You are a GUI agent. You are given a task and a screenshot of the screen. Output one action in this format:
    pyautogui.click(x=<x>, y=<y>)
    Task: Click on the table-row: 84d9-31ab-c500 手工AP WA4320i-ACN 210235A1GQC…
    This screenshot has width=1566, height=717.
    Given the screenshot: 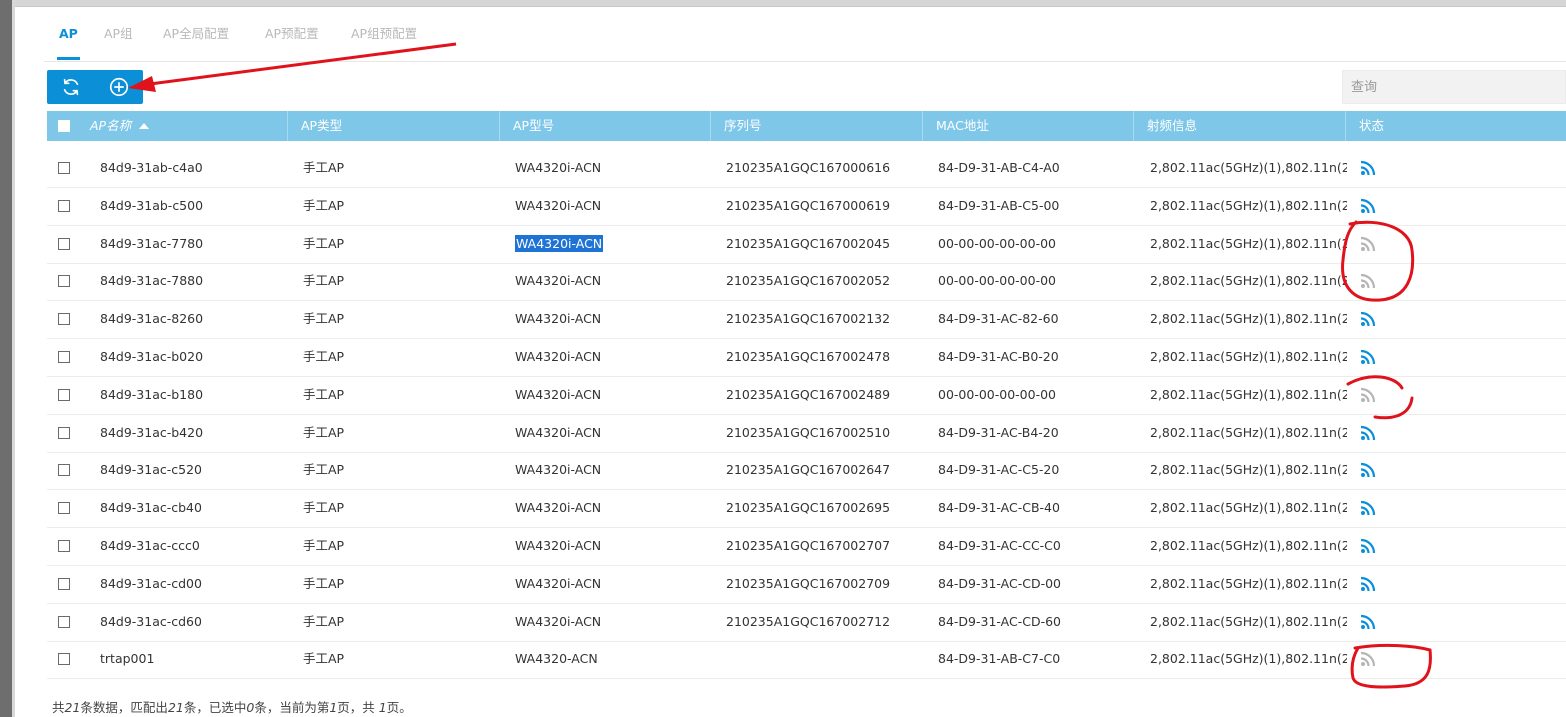 What is the action you would take?
    pyautogui.click(x=806, y=206)
    